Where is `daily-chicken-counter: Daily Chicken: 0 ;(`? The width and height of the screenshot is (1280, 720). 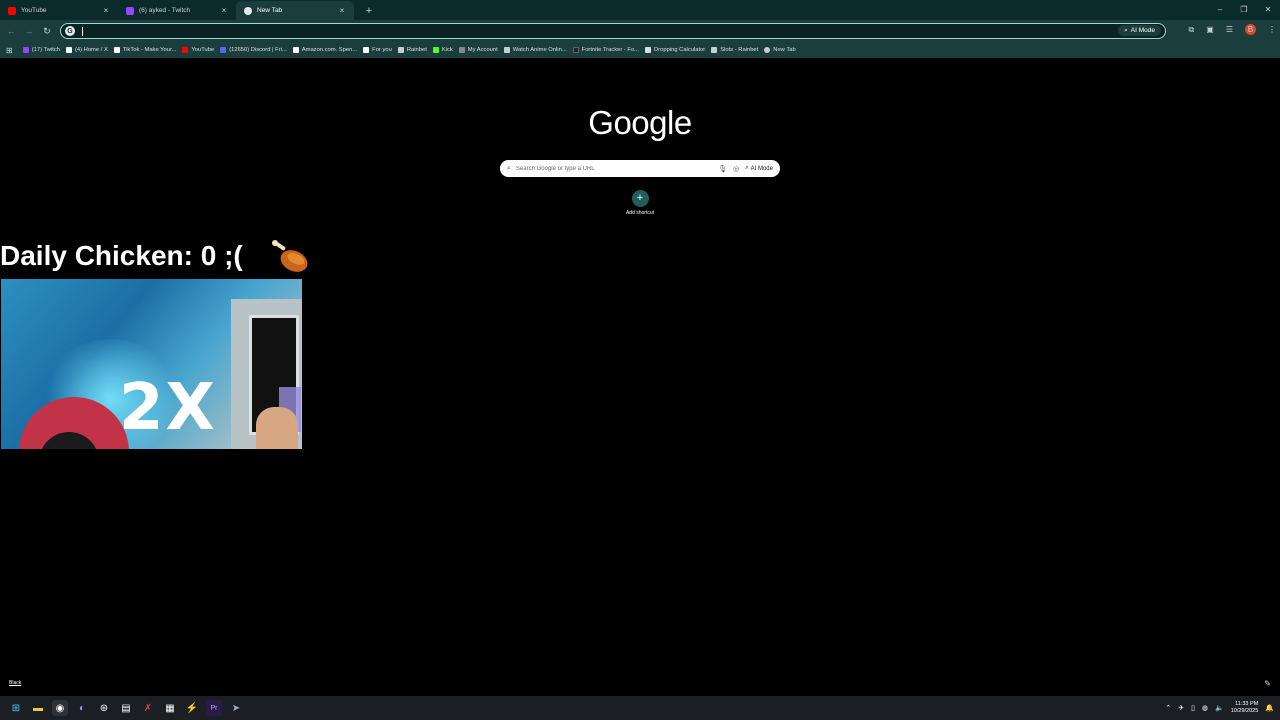
daily-chicken-counter: Daily Chicken: 0 ;( is located at coordinates (121, 255).